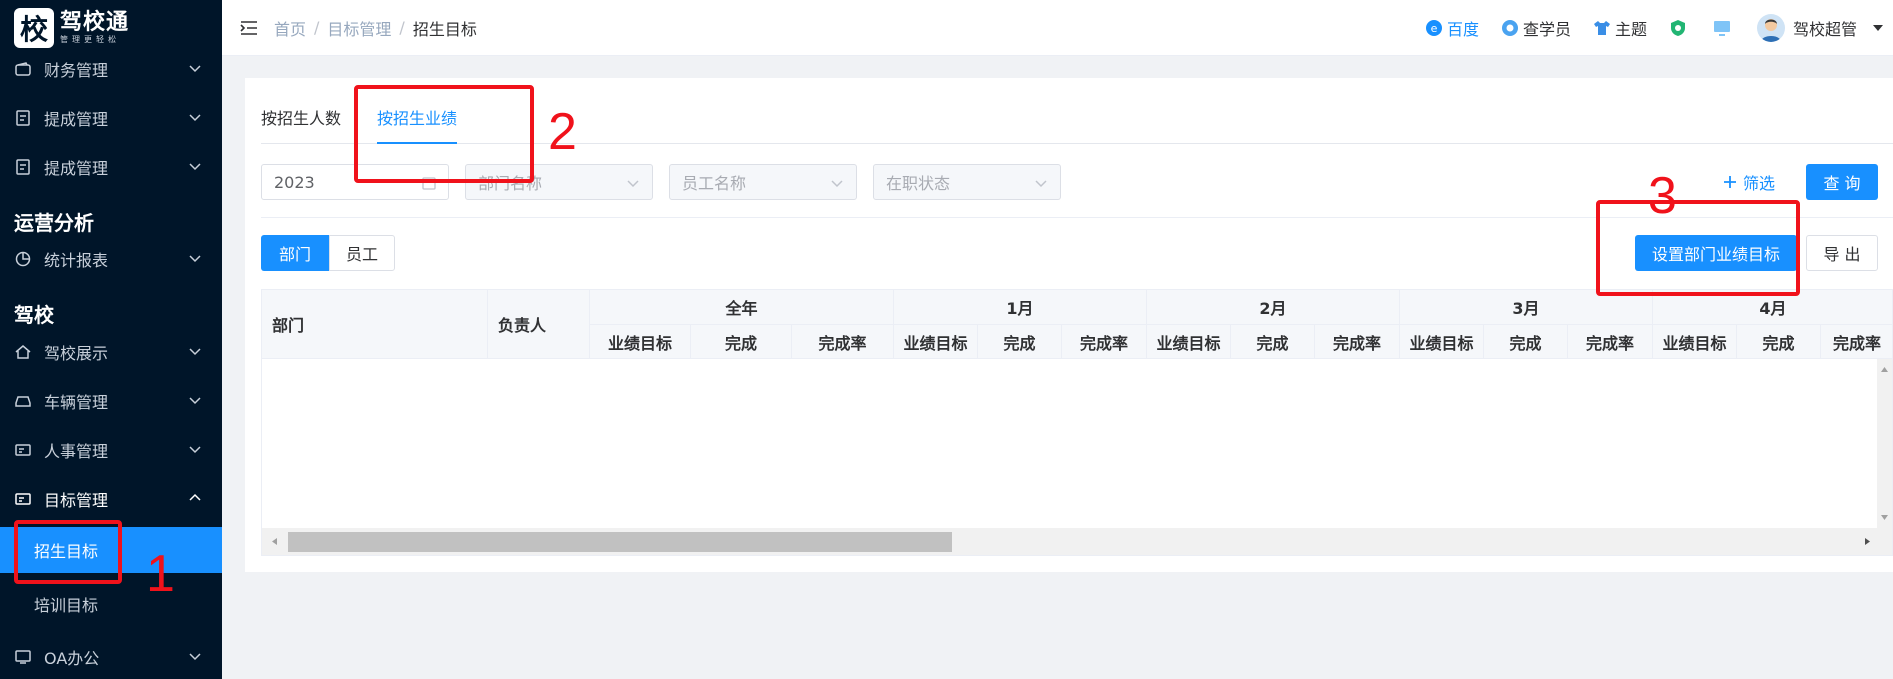 Image resolution: width=1893 pixels, height=679 pixels. I want to click on browser-icon: e, so click(1433, 28).